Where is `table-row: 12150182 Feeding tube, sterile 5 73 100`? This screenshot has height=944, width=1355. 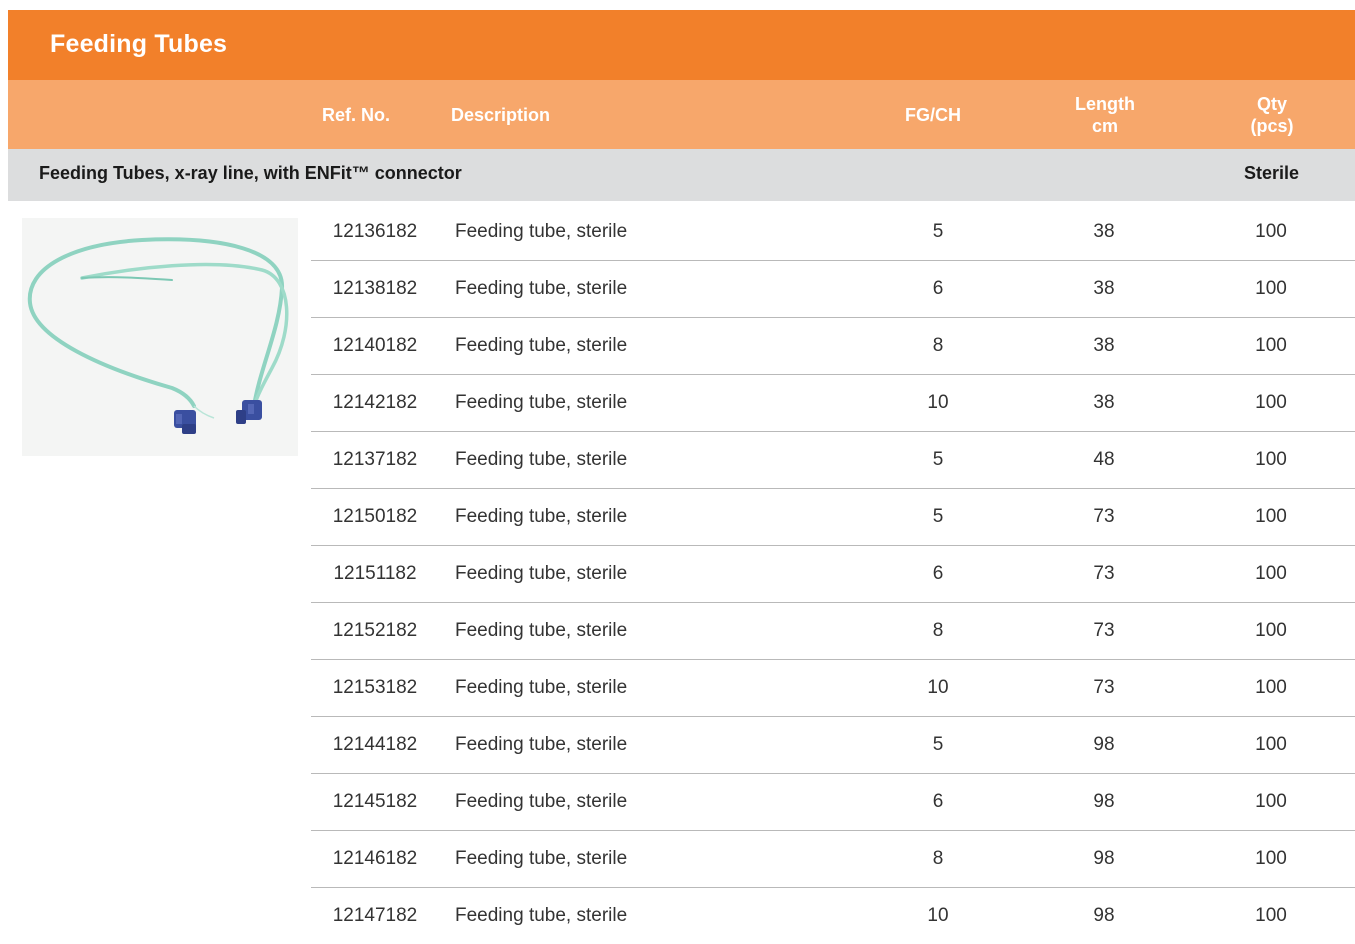 table-row: 12150182 Feeding tube, sterile 5 73 100 is located at coordinates (833, 517).